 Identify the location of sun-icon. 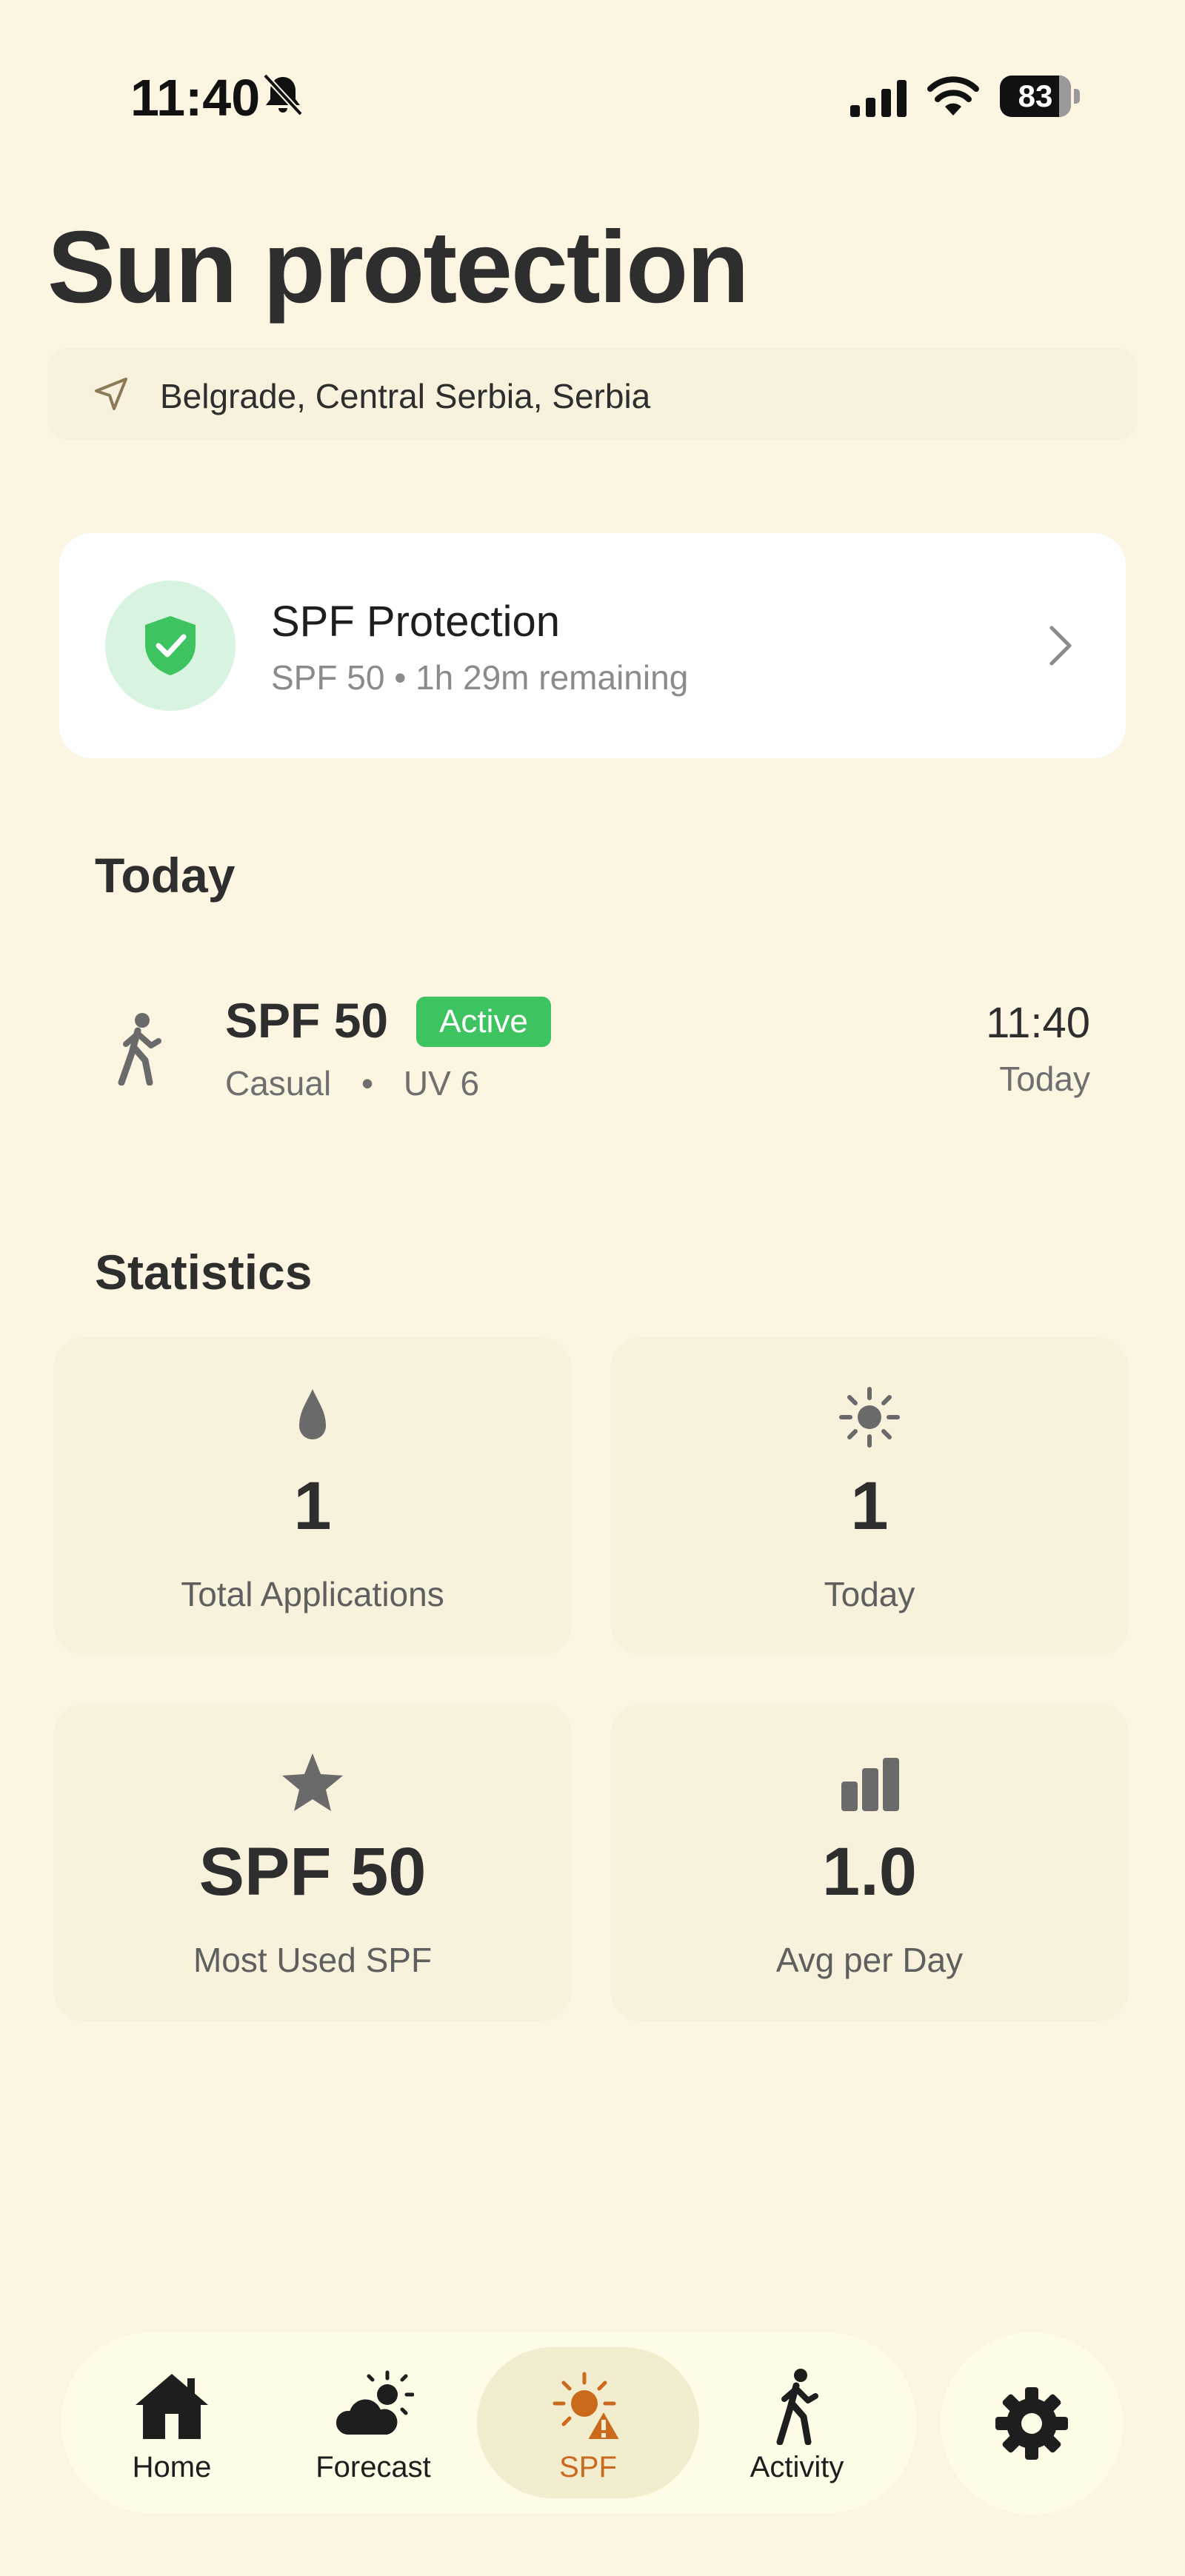
(869, 1417).